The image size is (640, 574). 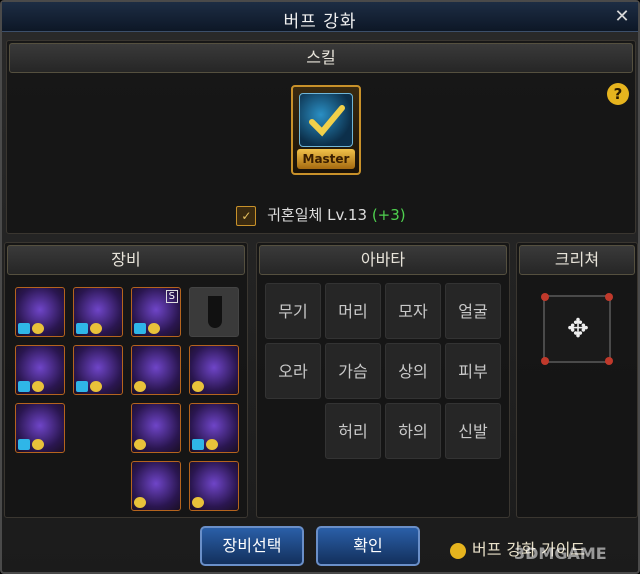 What do you see at coordinates (214, 486) in the screenshot?
I see `equip-slot-earring` at bounding box center [214, 486].